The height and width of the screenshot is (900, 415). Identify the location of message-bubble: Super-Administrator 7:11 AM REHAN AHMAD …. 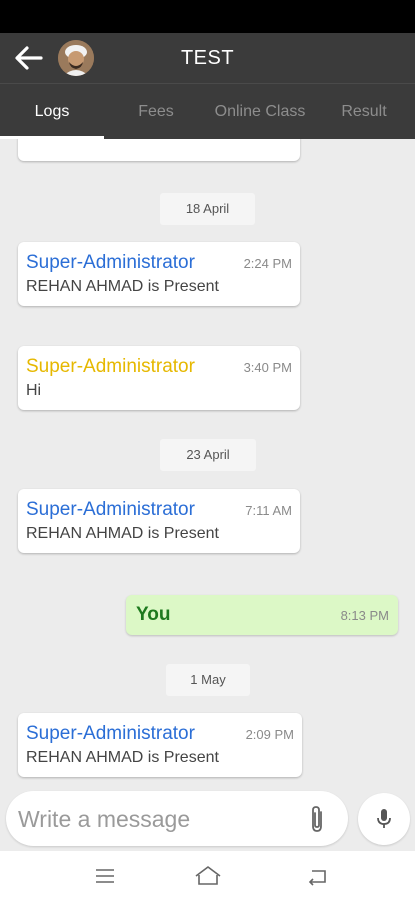
(159, 521).